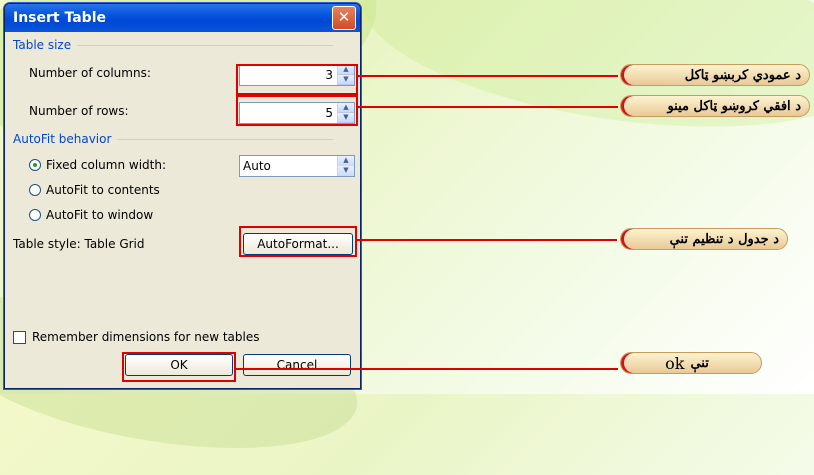  I want to click on ok-callout: ok تنې, so click(691, 363).